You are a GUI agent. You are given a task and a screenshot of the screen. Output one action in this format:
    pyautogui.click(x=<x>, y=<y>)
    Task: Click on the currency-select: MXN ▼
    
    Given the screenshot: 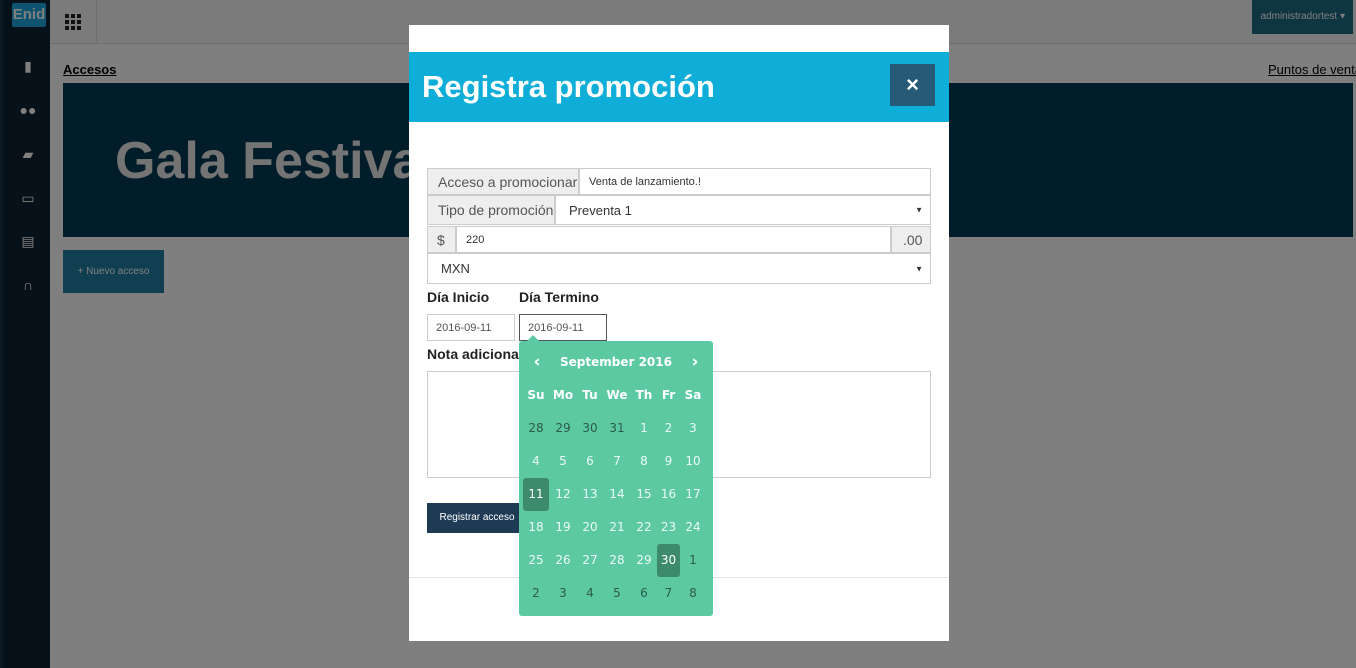 What is the action you would take?
    pyautogui.click(x=679, y=268)
    